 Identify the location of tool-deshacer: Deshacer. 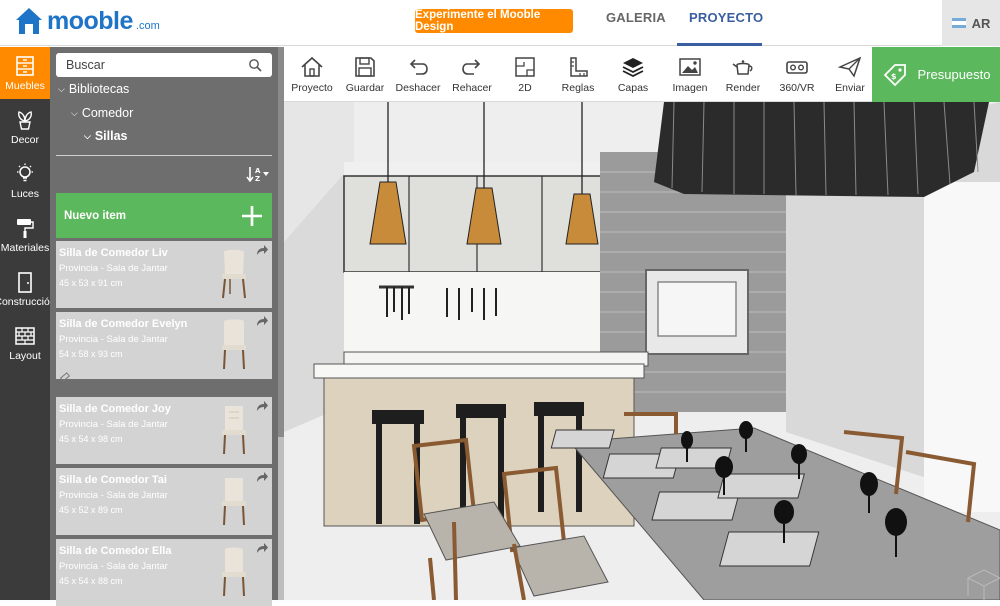
(418, 74).